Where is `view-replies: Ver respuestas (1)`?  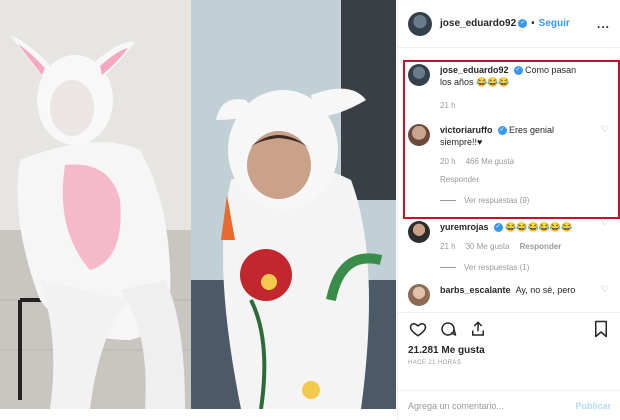
view-replies: Ver respuestas (1) is located at coordinates (530, 267).